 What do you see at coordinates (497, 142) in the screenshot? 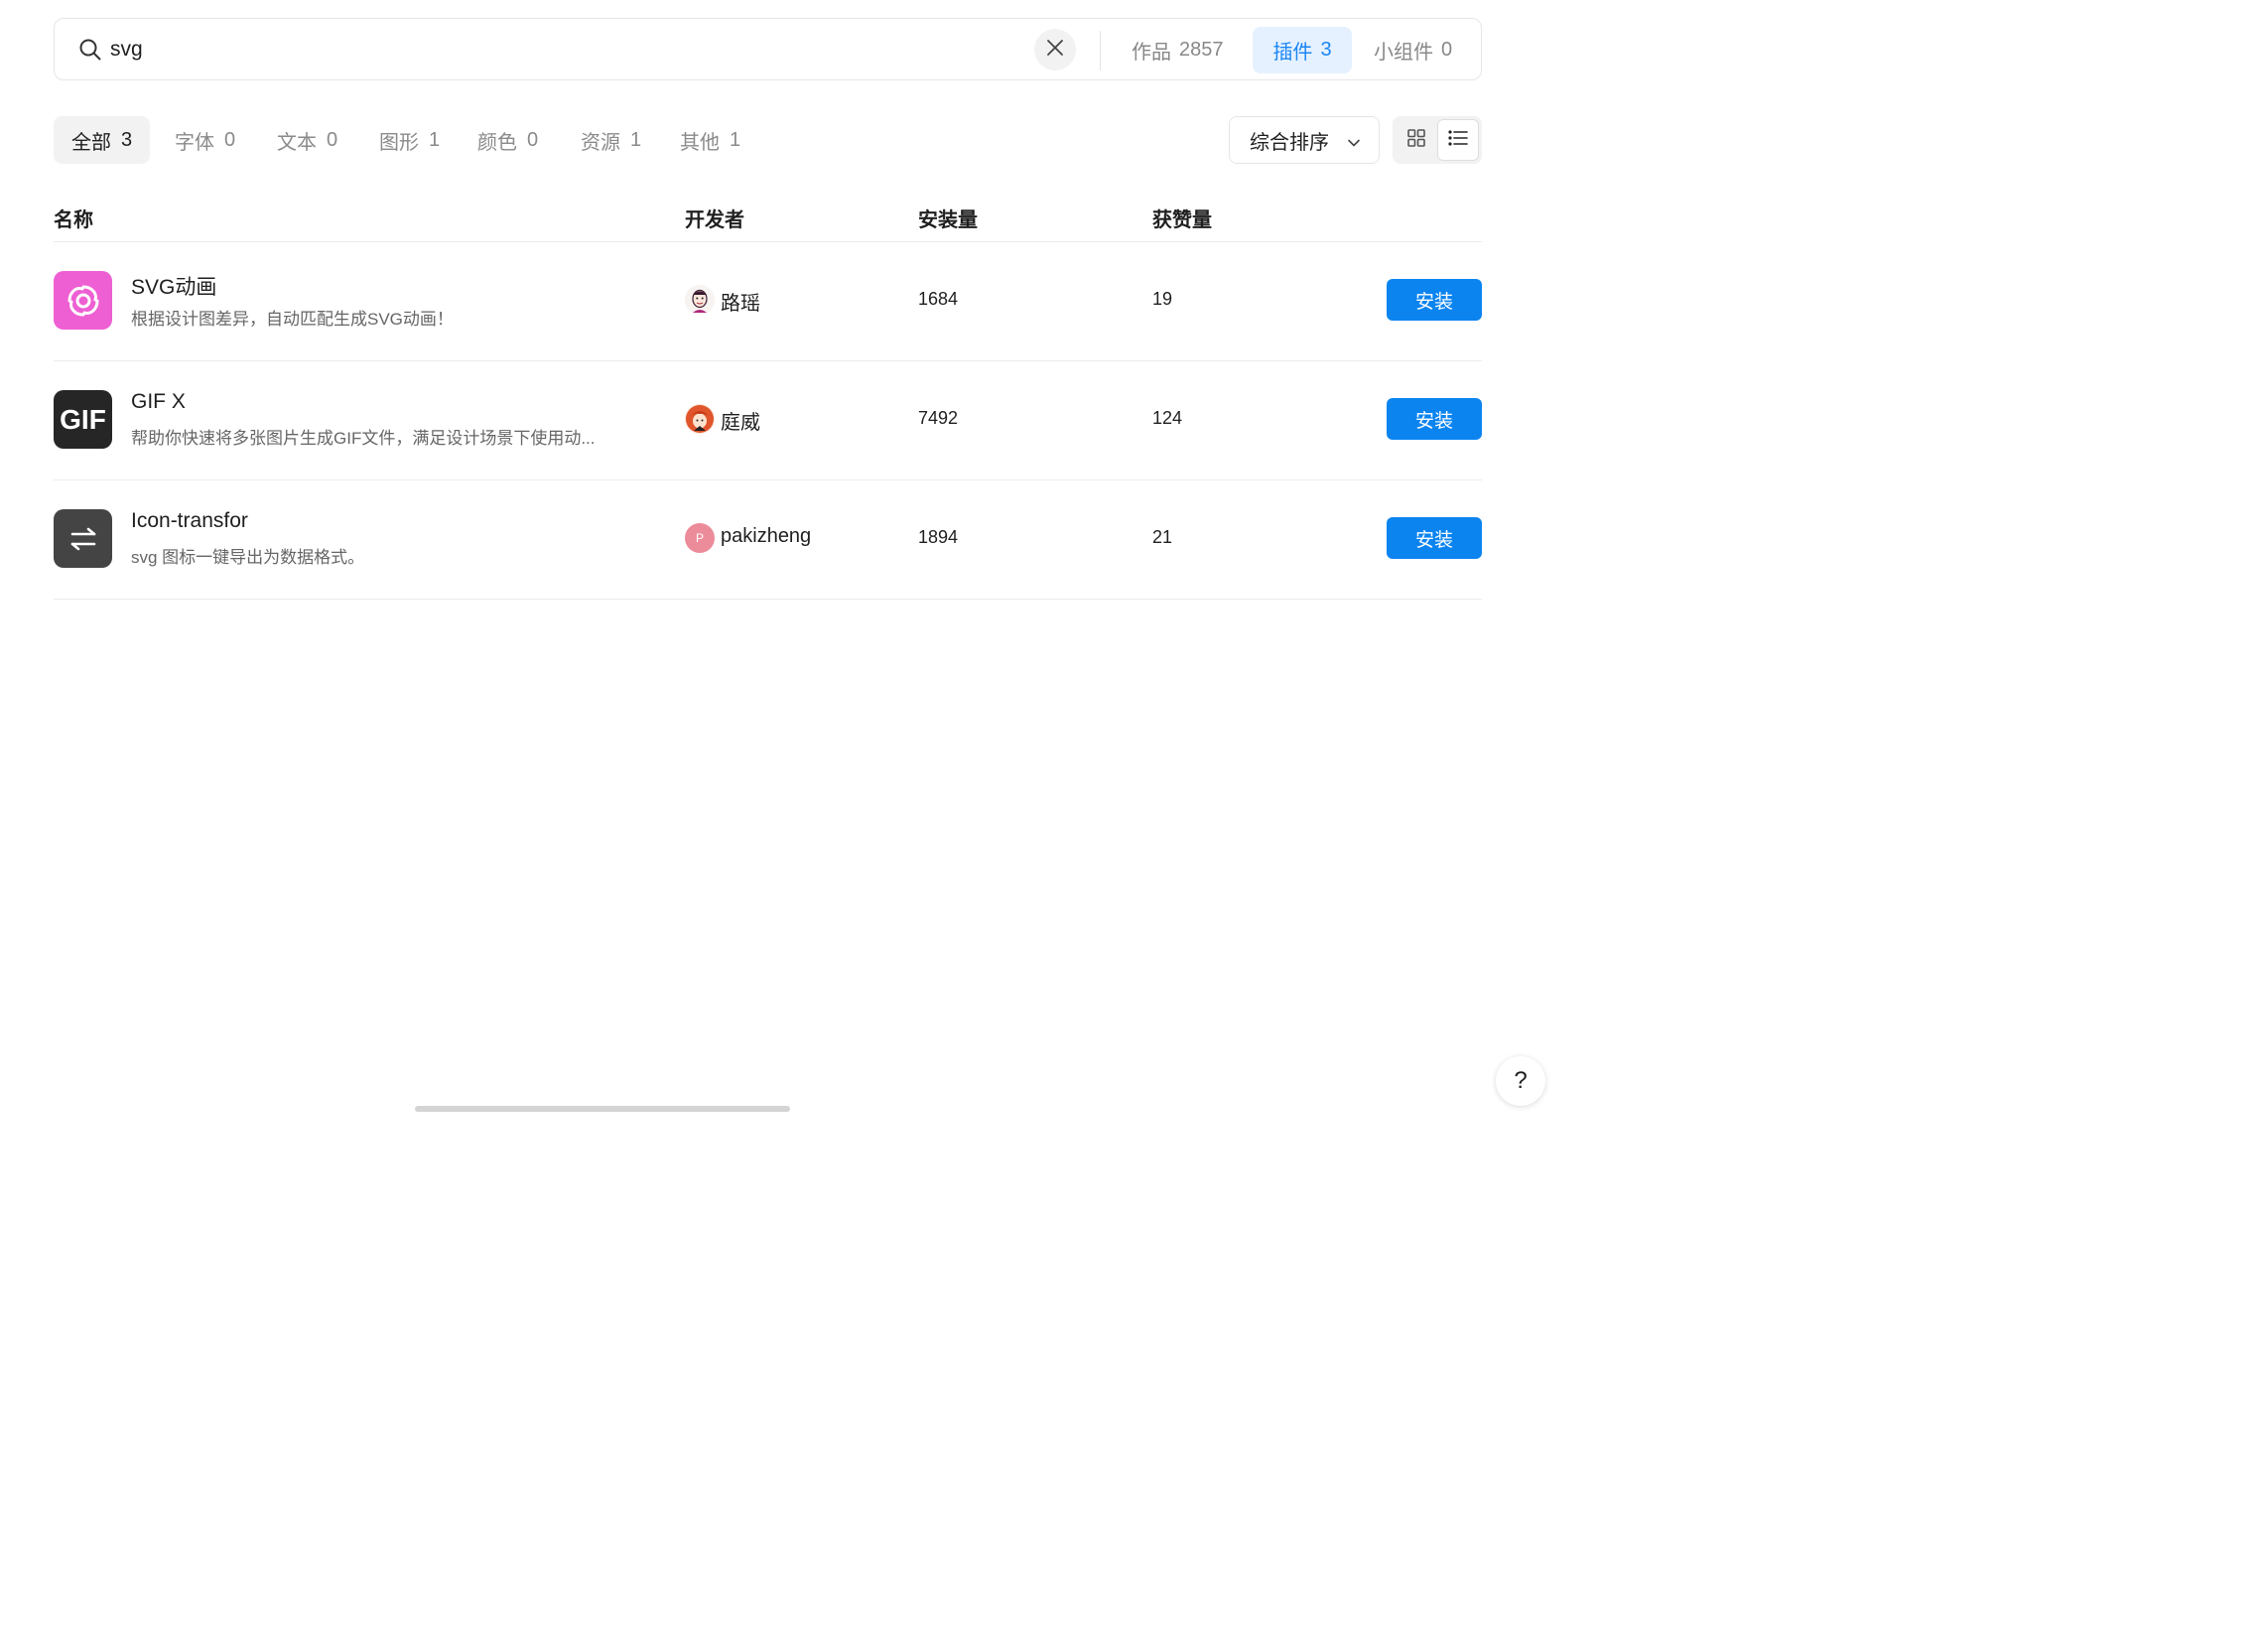
I see `category-label: 颜色` at bounding box center [497, 142].